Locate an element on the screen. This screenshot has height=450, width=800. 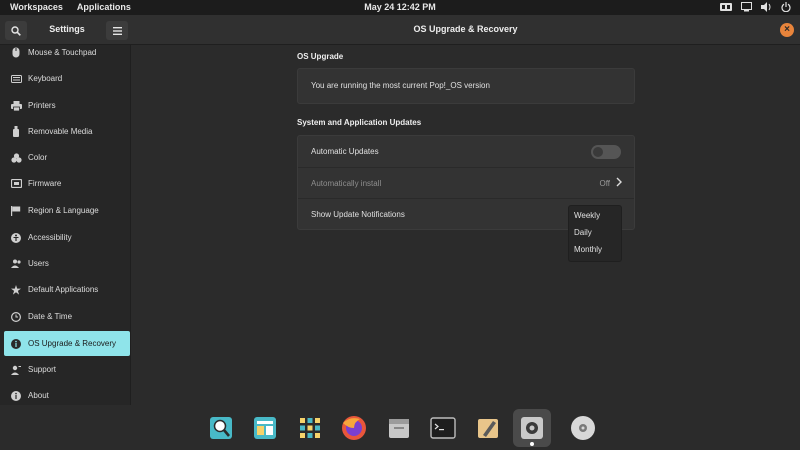
sidebar-item-printers: Printers is located at coordinates (67, 105).